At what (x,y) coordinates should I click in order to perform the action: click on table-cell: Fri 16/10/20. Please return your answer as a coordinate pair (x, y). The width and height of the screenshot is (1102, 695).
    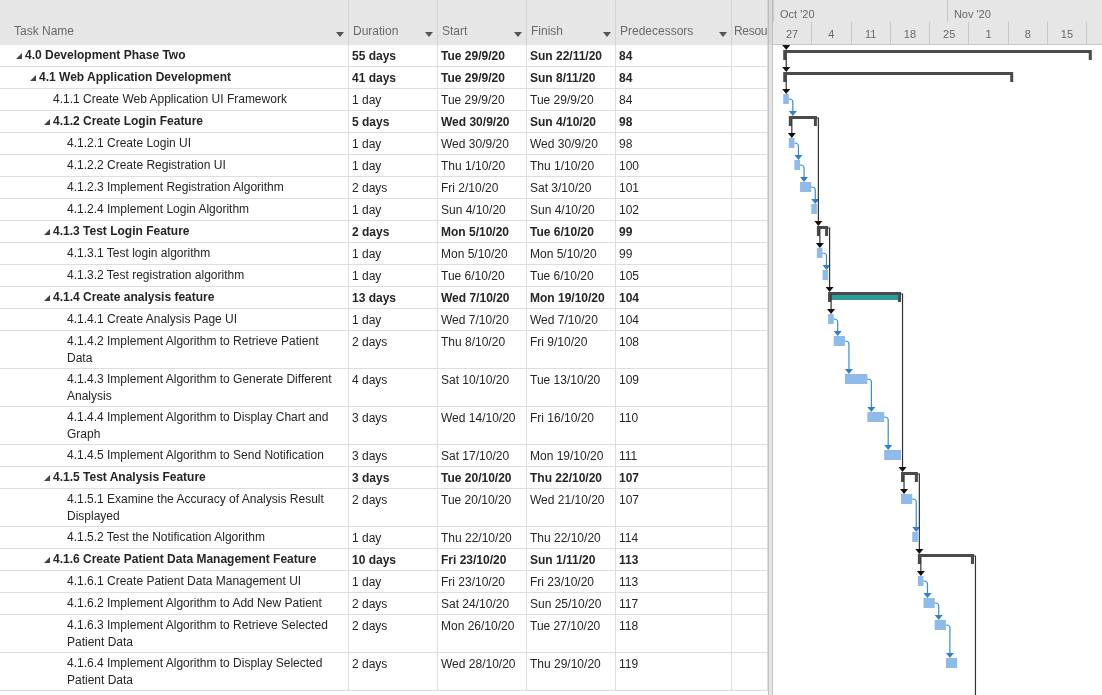
    Looking at the image, I should click on (562, 418).